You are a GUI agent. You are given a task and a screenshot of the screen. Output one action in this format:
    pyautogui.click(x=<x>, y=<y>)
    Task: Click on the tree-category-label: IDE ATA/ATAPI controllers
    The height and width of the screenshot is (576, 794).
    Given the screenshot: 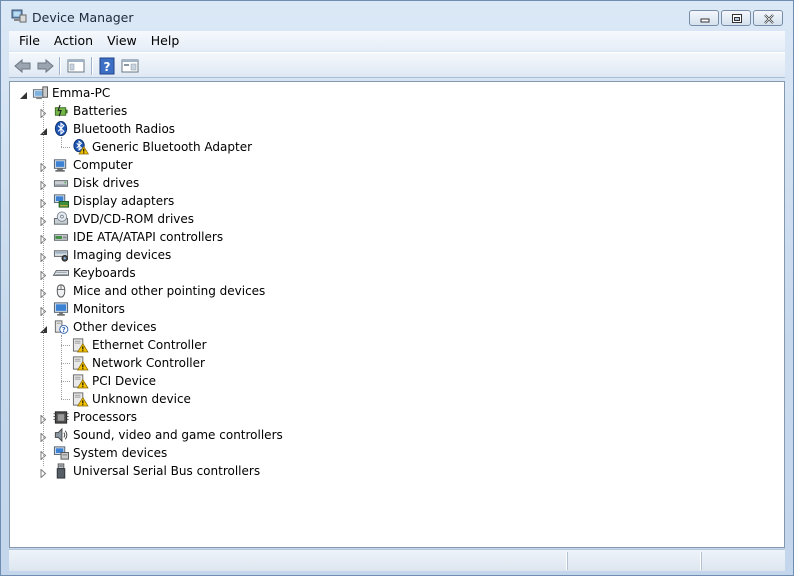 What is the action you would take?
    pyautogui.click(x=148, y=237)
    